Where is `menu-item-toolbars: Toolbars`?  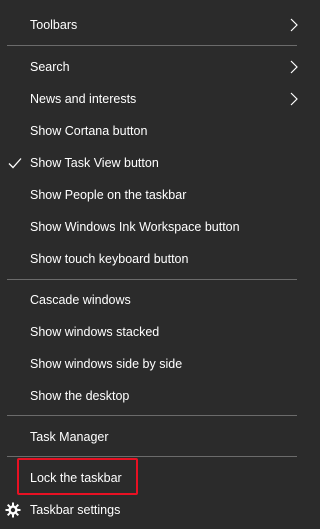 menu-item-toolbars: Toolbars is located at coordinates (153, 25).